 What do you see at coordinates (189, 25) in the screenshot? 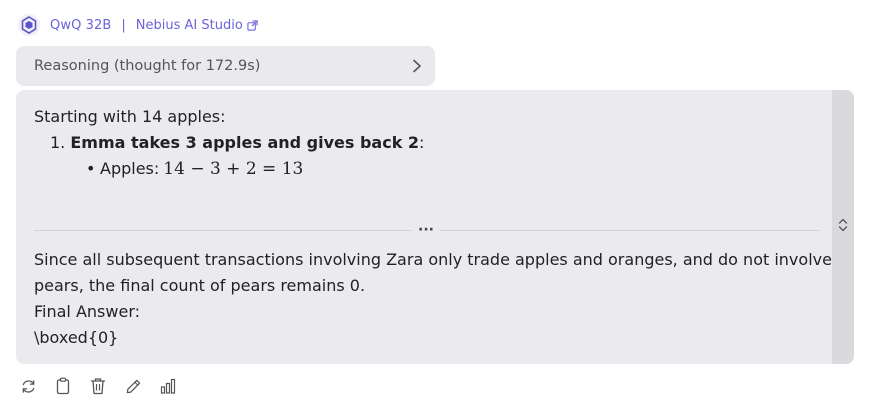
I see `provider-name: Nebius AI Studio` at bounding box center [189, 25].